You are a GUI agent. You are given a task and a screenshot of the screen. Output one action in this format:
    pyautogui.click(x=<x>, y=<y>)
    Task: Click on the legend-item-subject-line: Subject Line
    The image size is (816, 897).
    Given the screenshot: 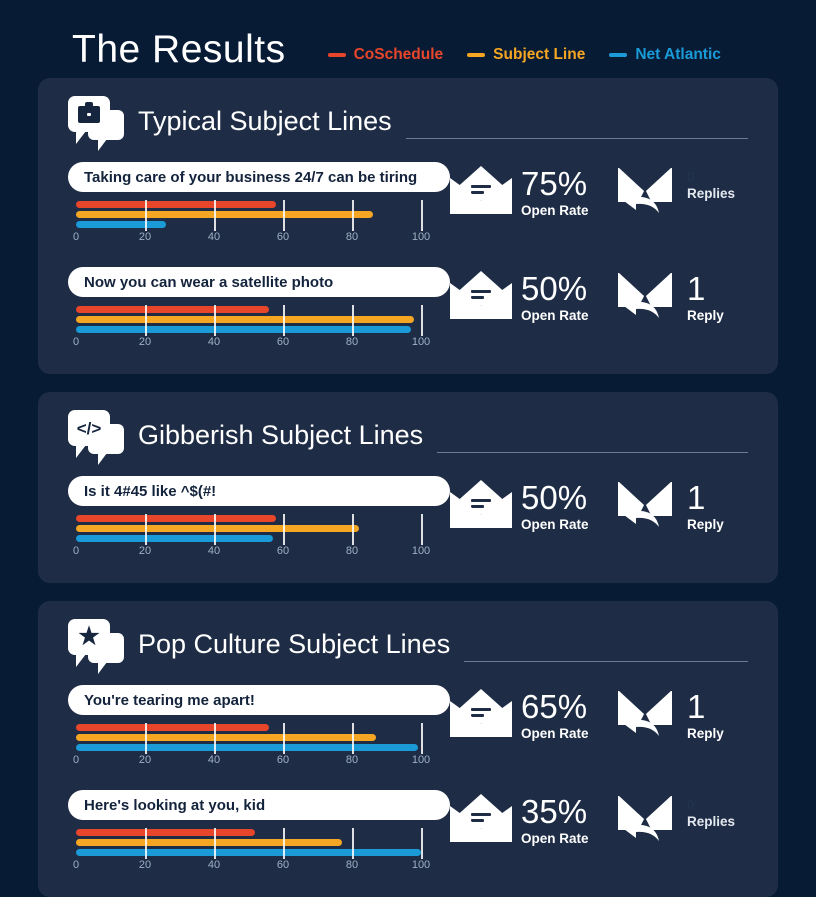 What is the action you would take?
    pyautogui.click(x=526, y=55)
    